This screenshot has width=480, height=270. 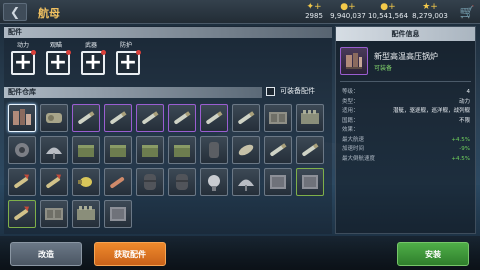 I want to click on warhead-icon, so click(x=85, y=182).